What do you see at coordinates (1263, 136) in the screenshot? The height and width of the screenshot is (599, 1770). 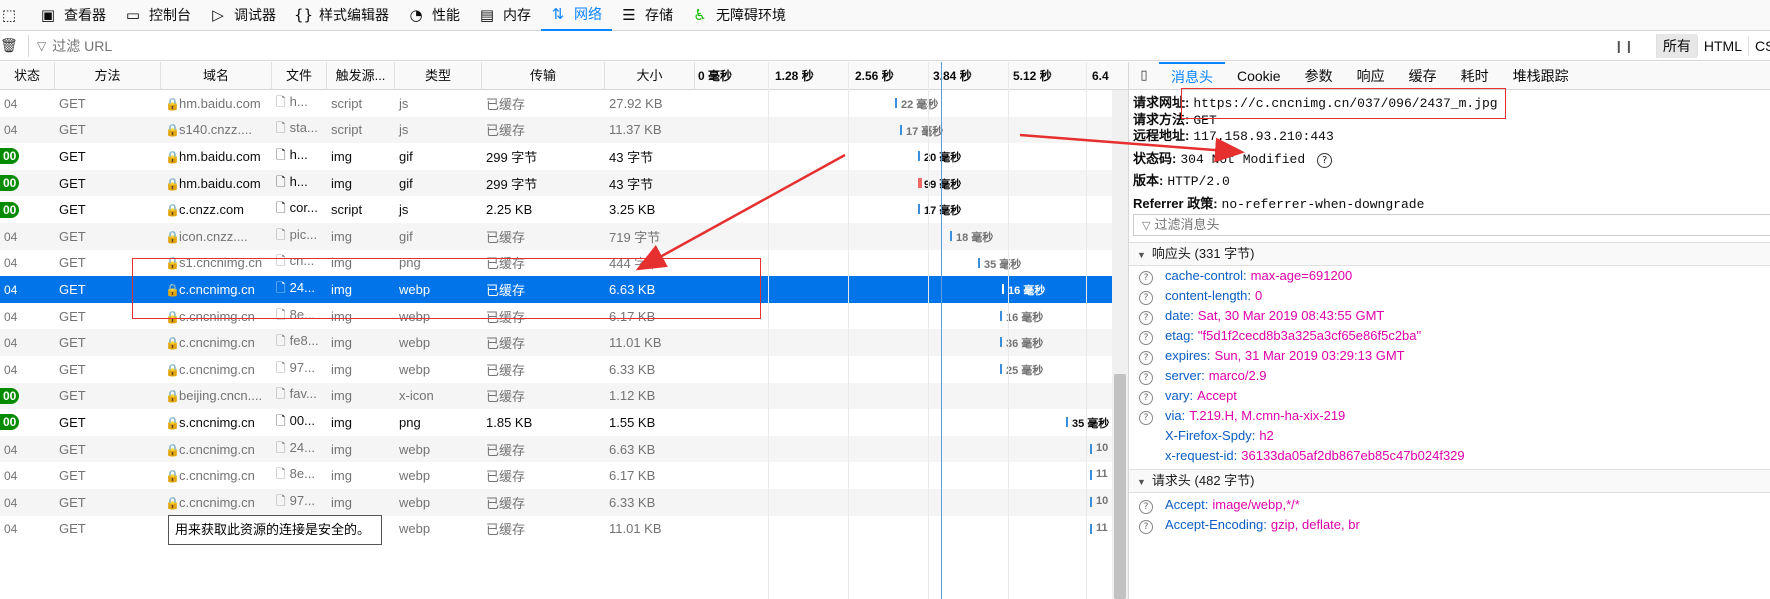 I see `remote-address-value: 117.158.93.210:443` at bounding box center [1263, 136].